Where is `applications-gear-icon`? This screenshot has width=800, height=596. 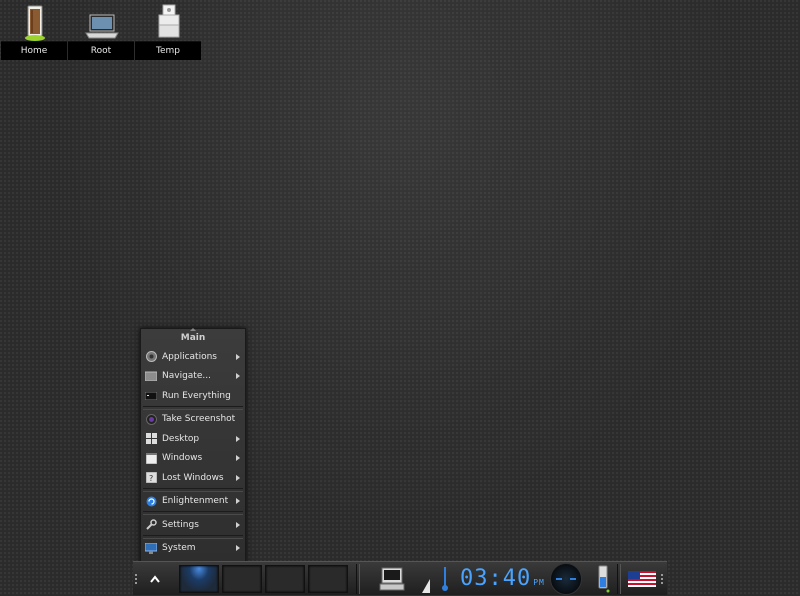 applications-gear-icon is located at coordinates (151, 357).